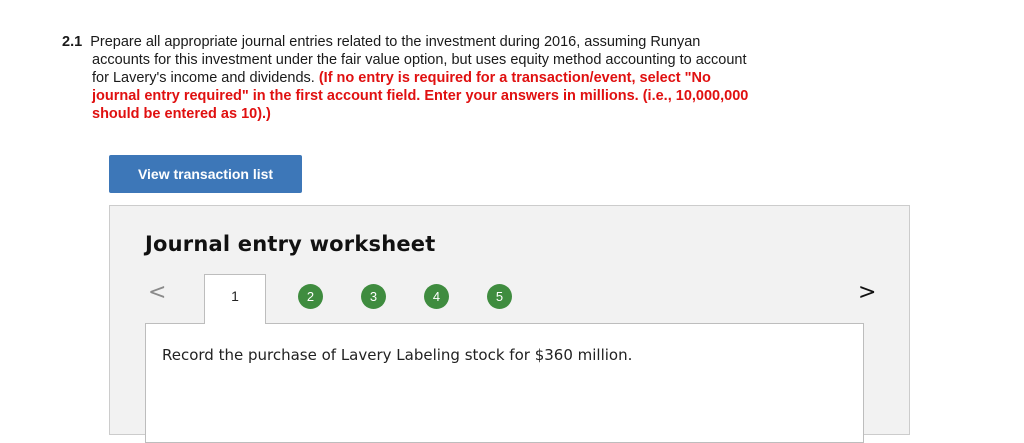 The height and width of the screenshot is (443, 1024). What do you see at coordinates (290, 244) in the screenshot?
I see `worksheet-title: Journal entry worksheet` at bounding box center [290, 244].